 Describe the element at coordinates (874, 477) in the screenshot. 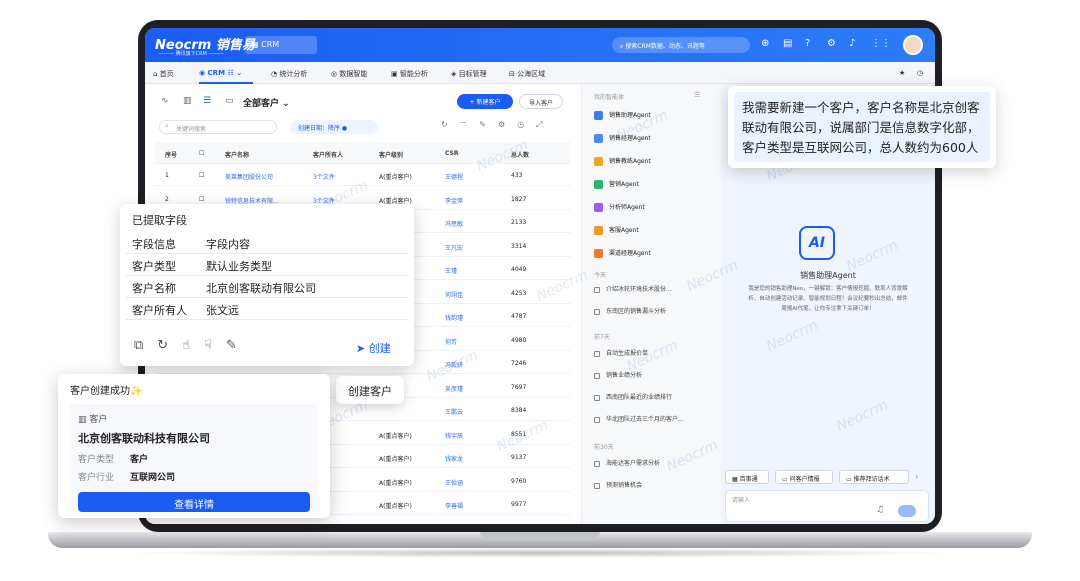

I see `quick-action-visit-script: ▭ 推荐拜访话术` at that location.